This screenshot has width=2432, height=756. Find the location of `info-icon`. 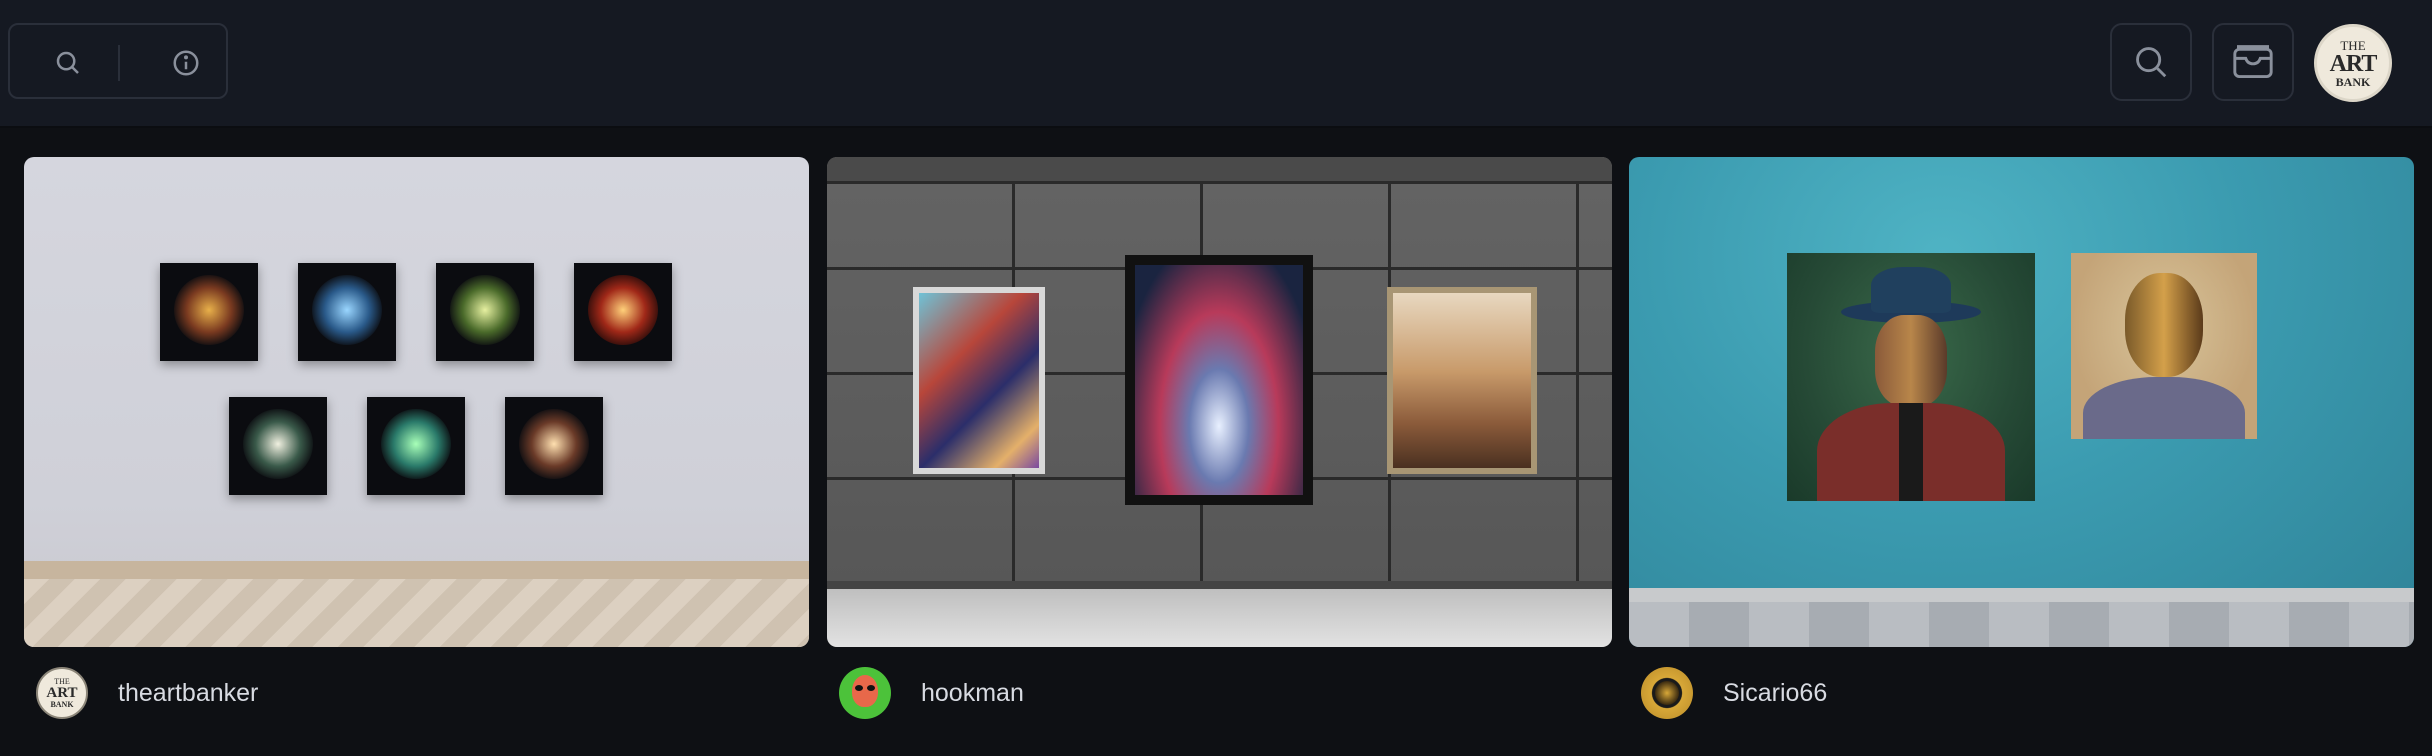

info-icon is located at coordinates (186, 63).